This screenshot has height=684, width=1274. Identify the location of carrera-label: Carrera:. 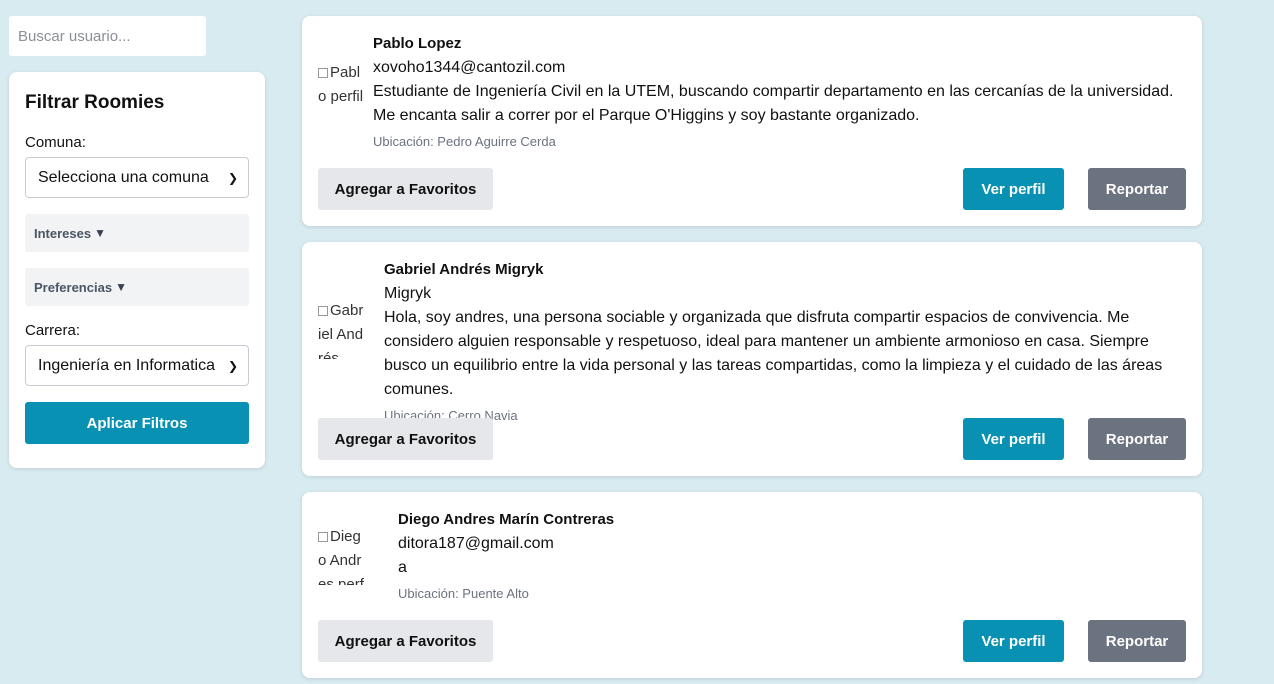
(53, 330).